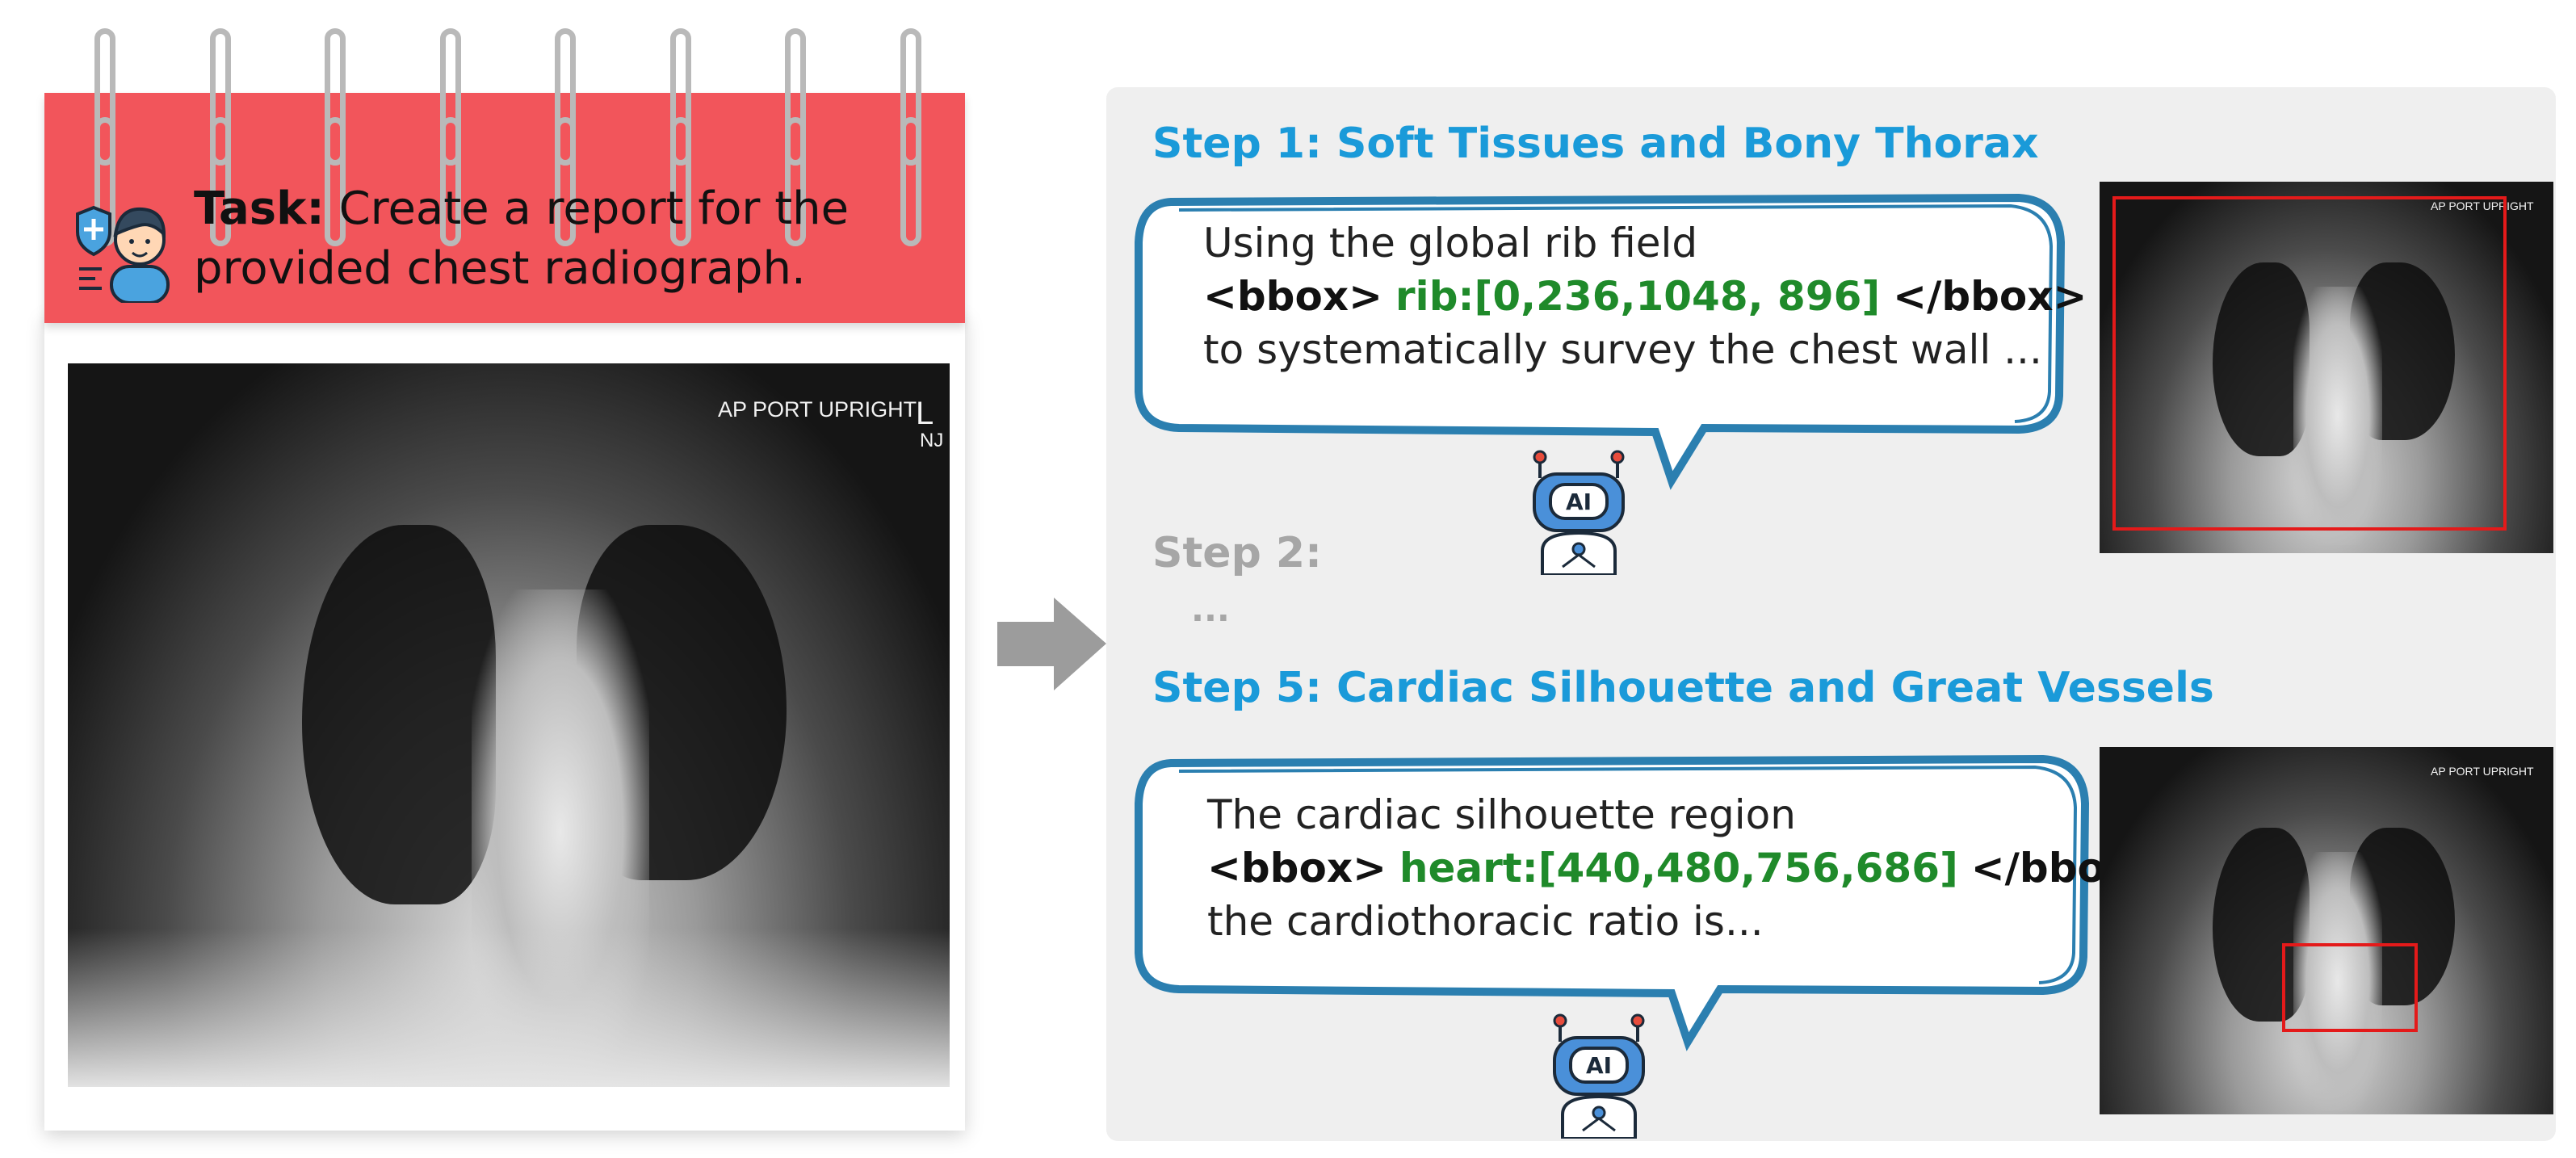 The height and width of the screenshot is (1158, 2576). I want to click on doctor-icon, so click(123, 254).